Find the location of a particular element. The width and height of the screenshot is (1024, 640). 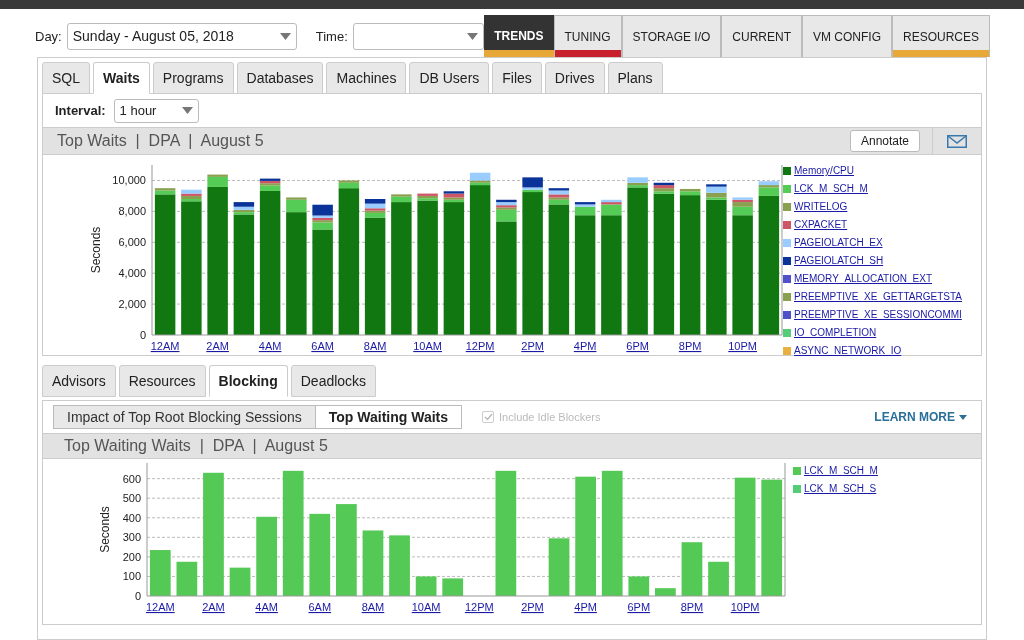

axis-tick-label: 200 is located at coordinates (131, 556).